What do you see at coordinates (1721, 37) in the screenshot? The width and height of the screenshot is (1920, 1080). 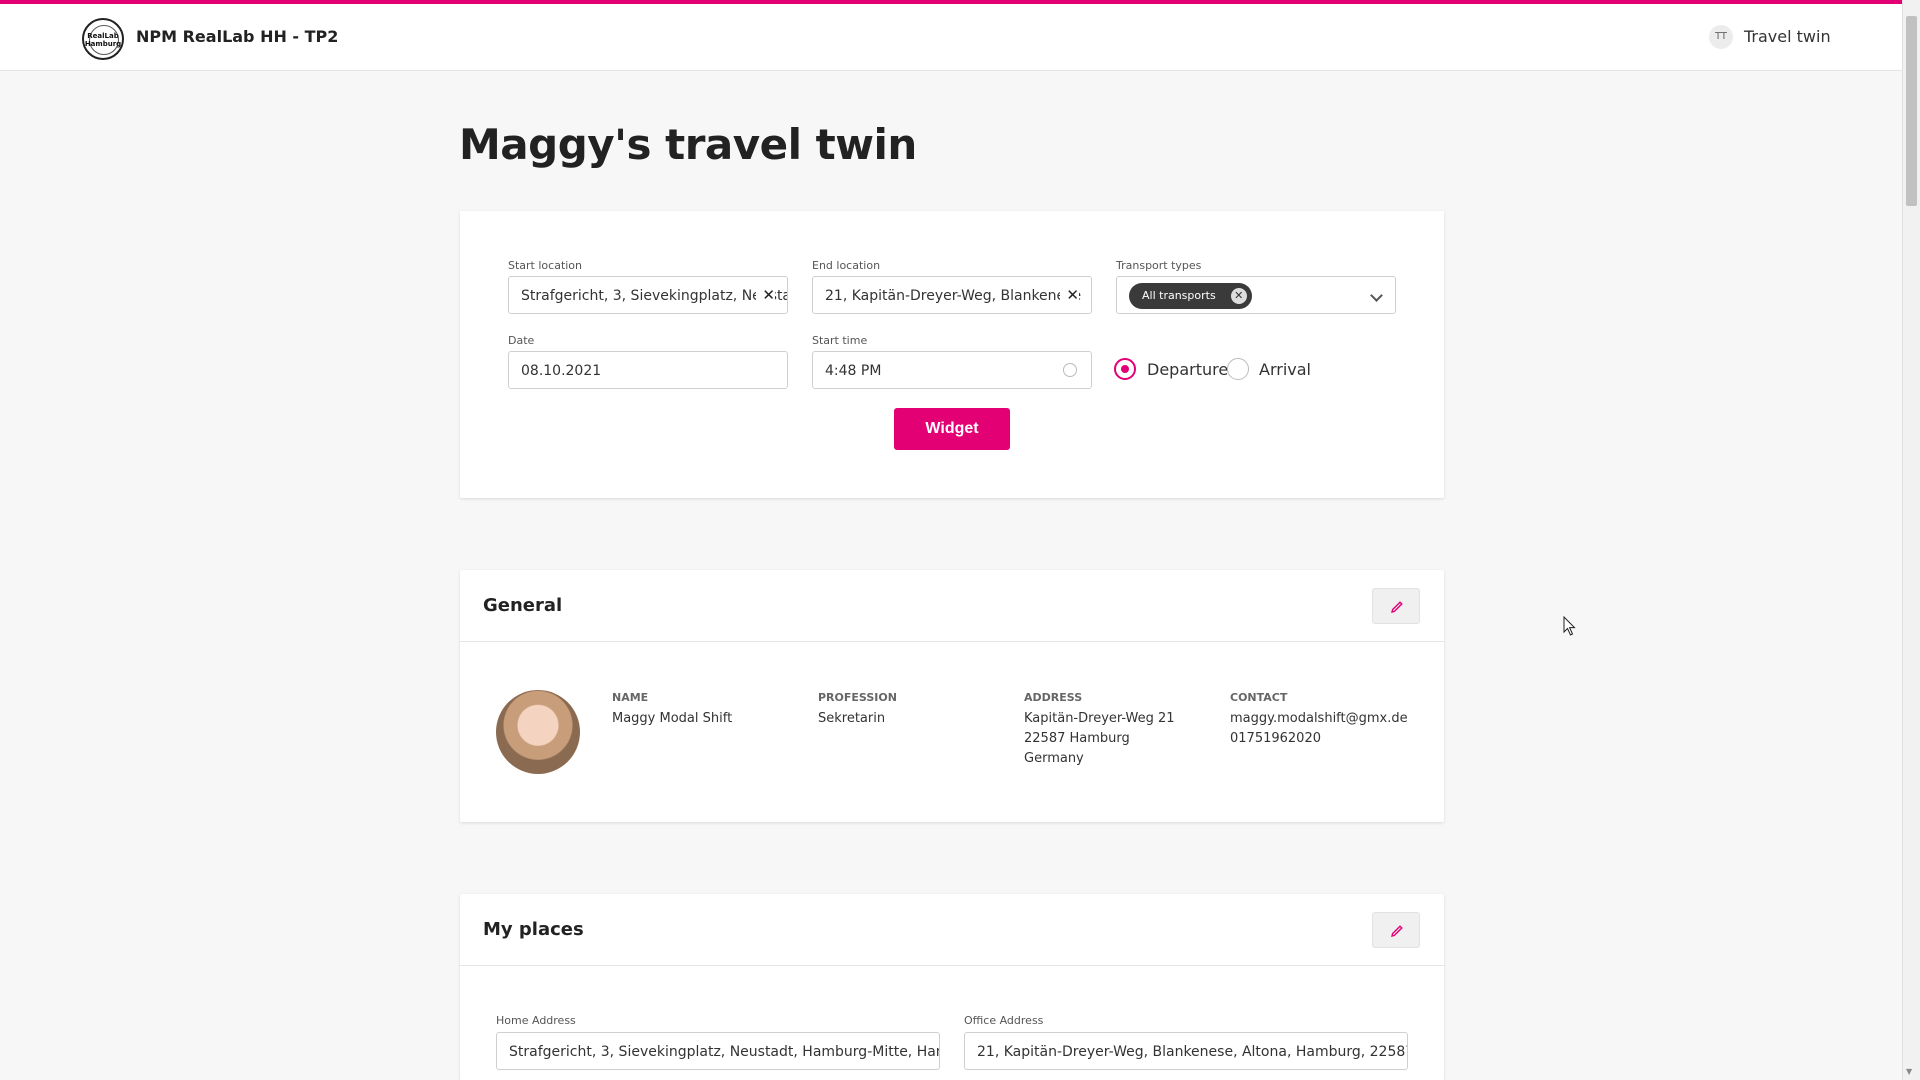 I see `user-avatar: TT` at bounding box center [1721, 37].